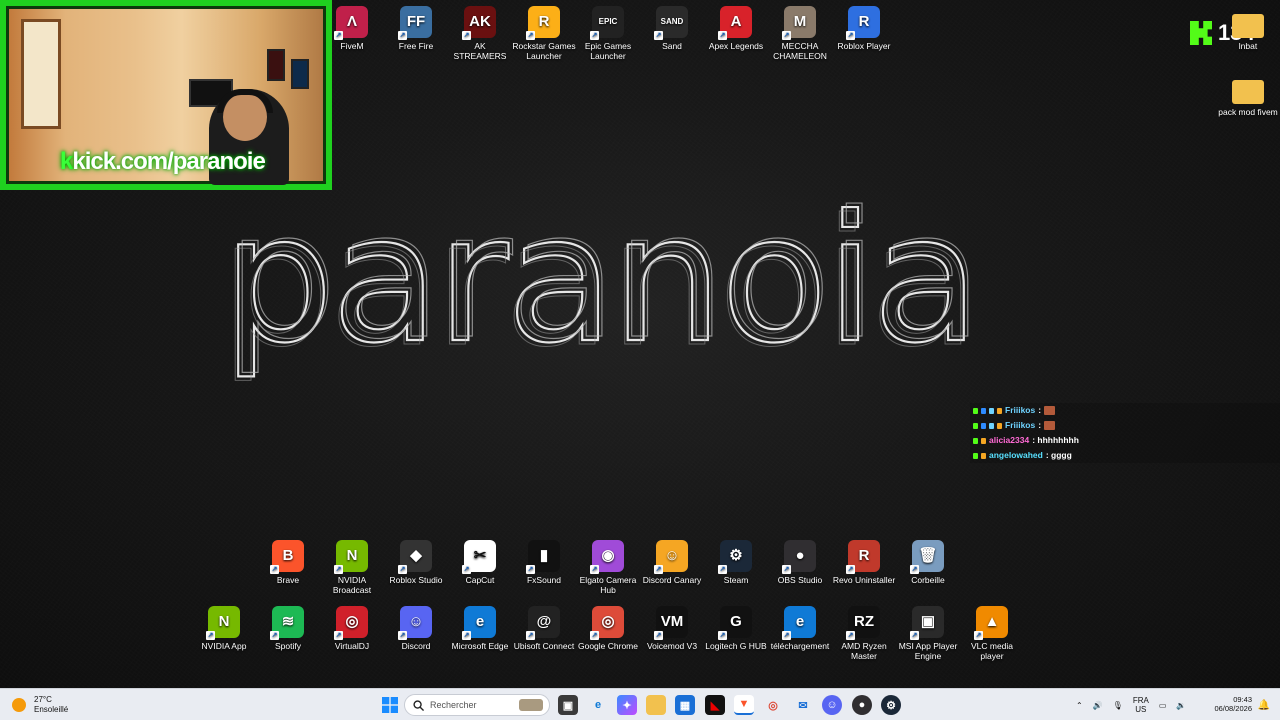  I want to click on kick-logo-icon, so click(1201, 33).